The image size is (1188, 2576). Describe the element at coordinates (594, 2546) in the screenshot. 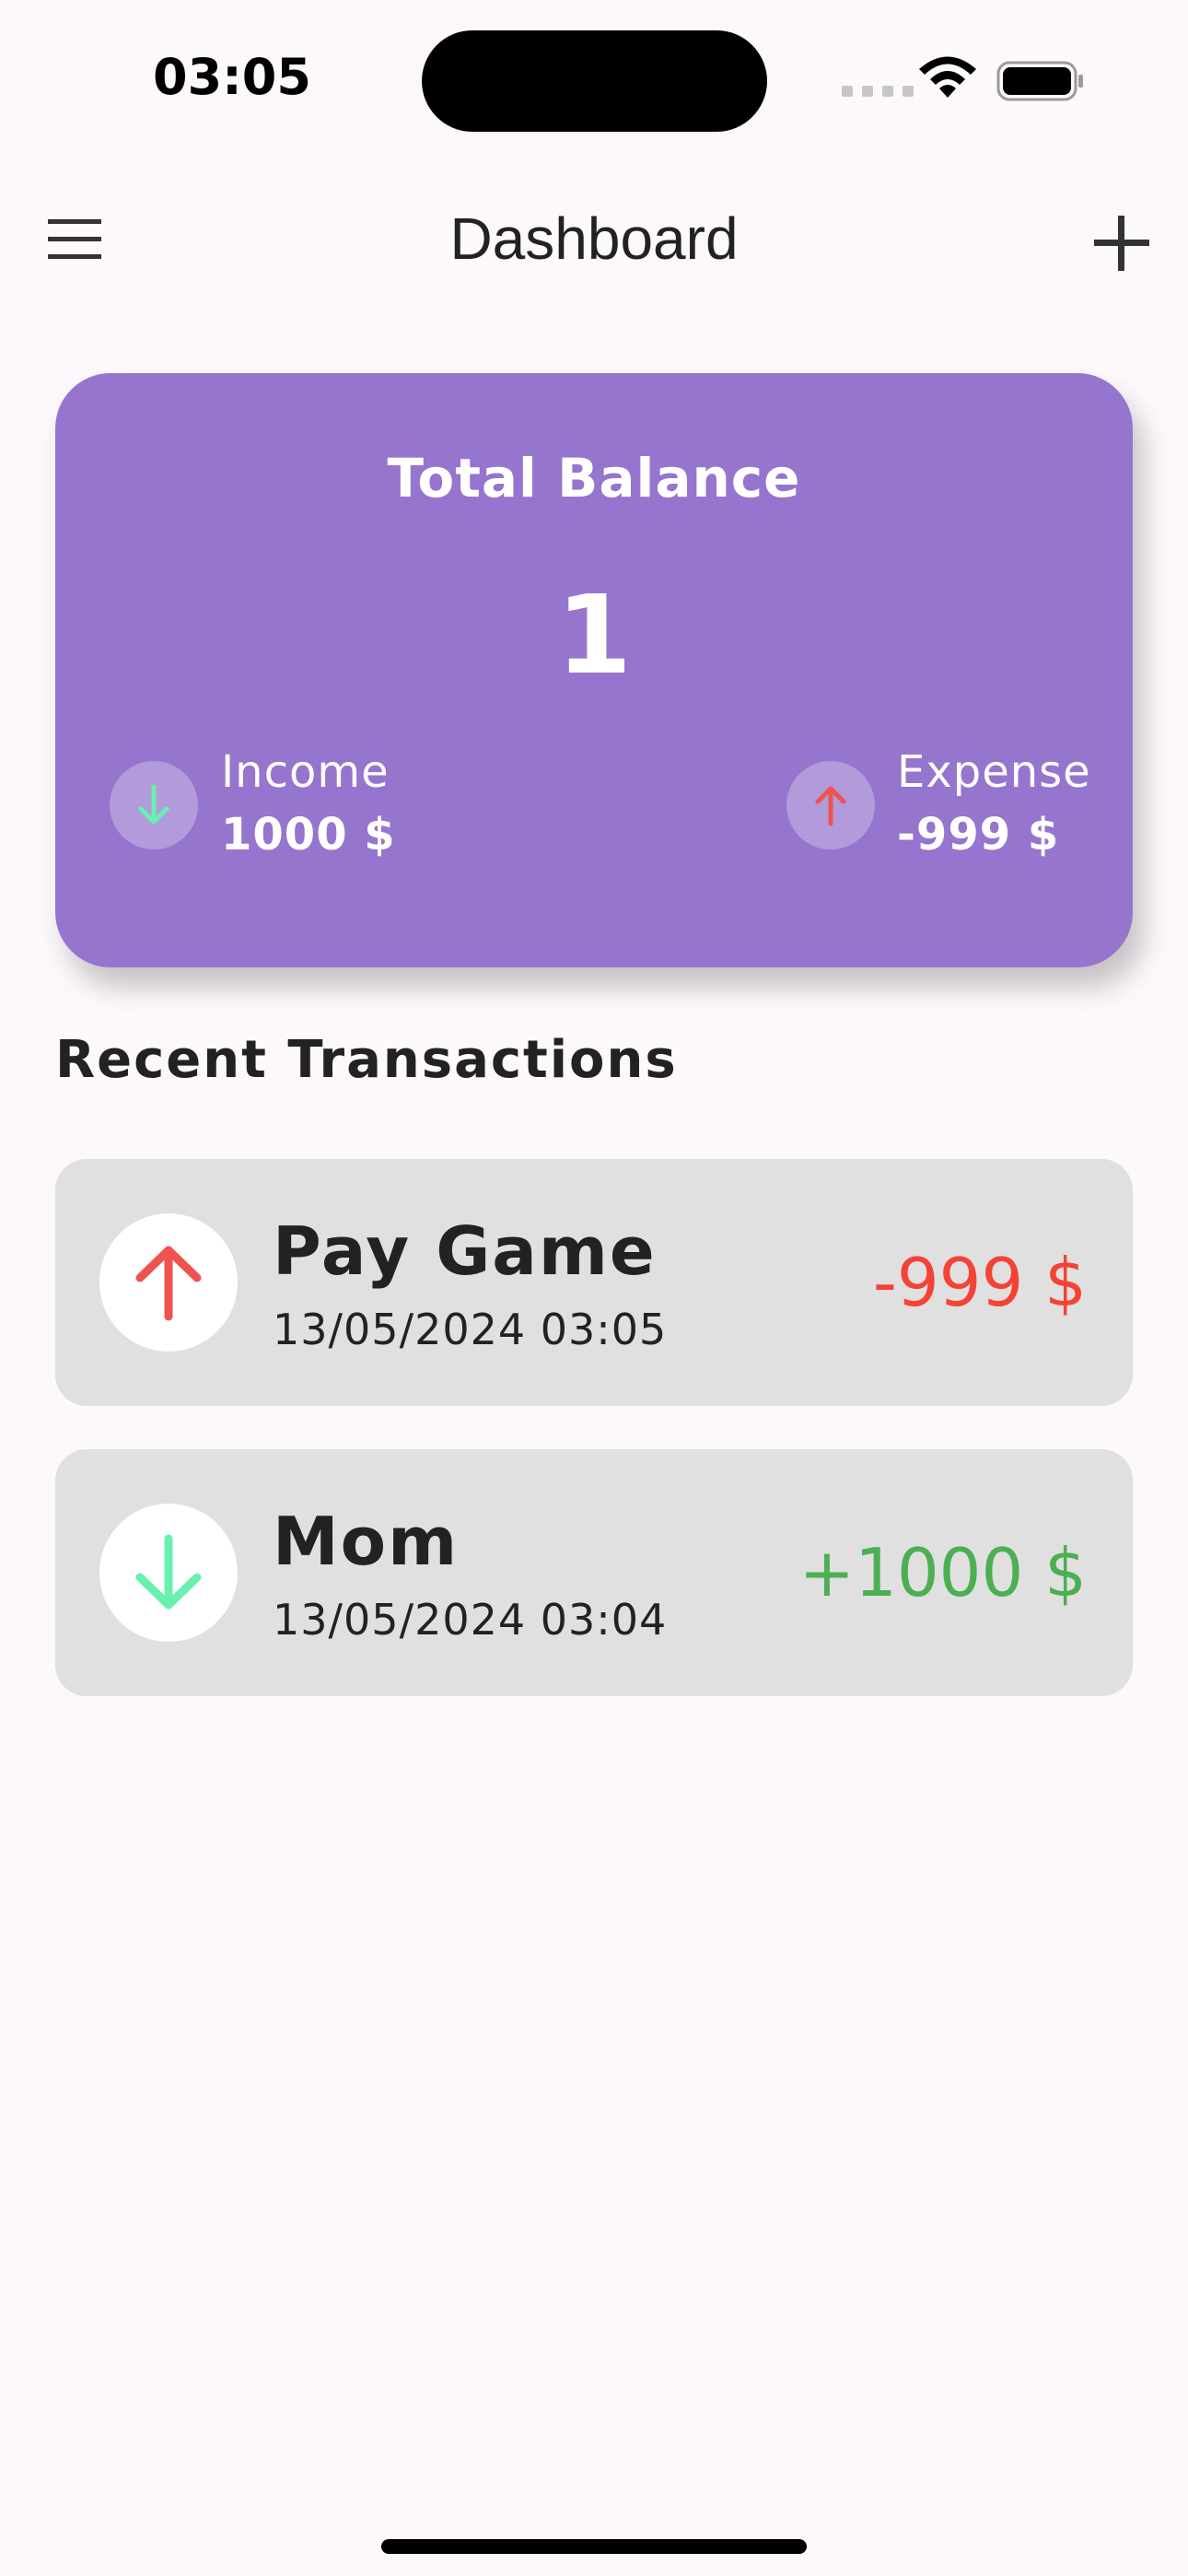

I see `home-indicator` at that location.